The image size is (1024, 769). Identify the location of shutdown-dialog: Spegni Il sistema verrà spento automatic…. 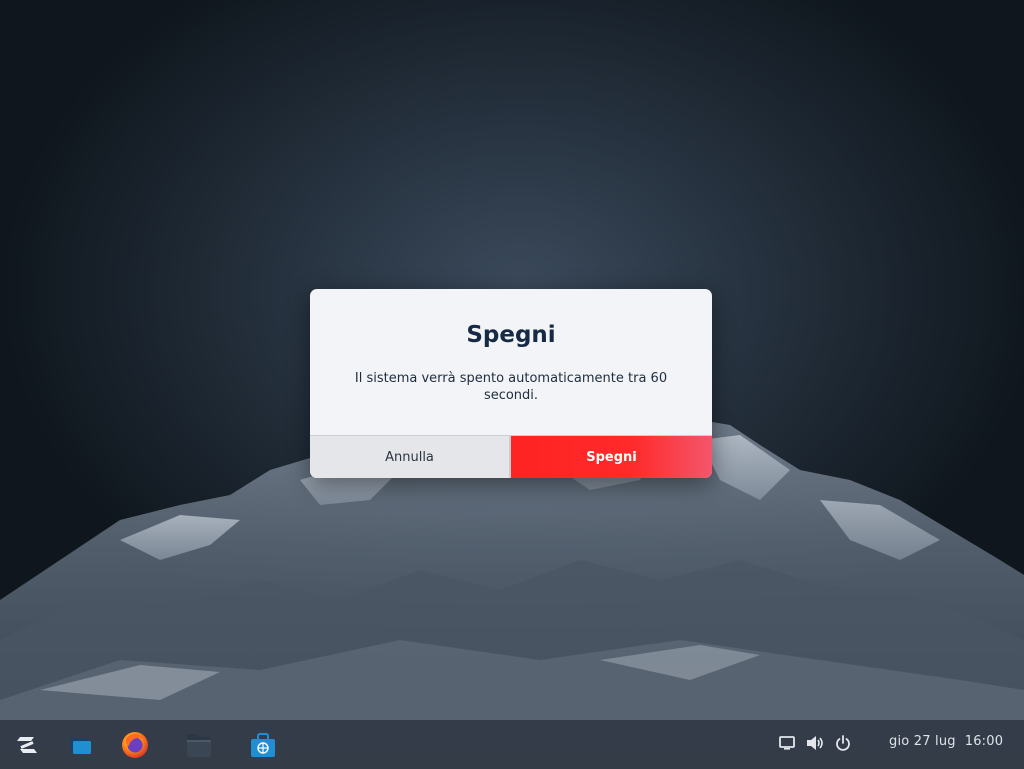
(511, 383).